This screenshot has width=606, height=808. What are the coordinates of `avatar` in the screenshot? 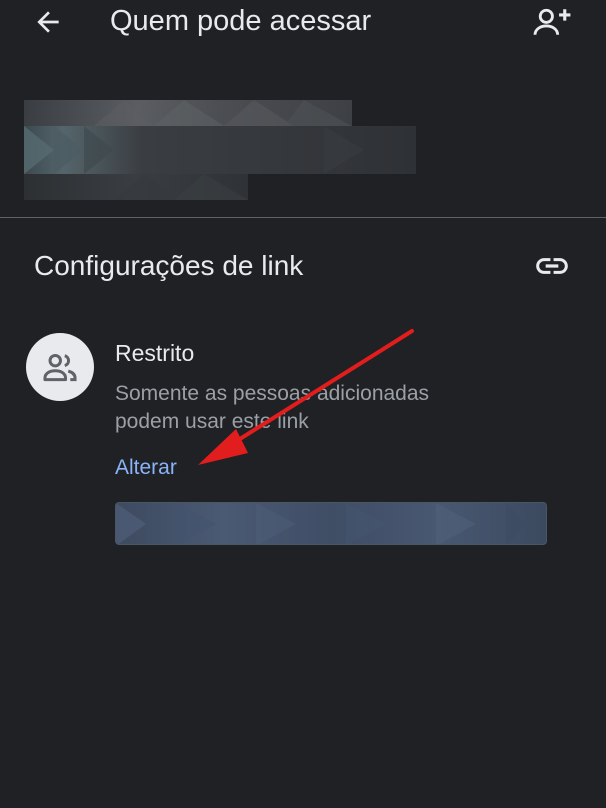 It's located at (60, 367).